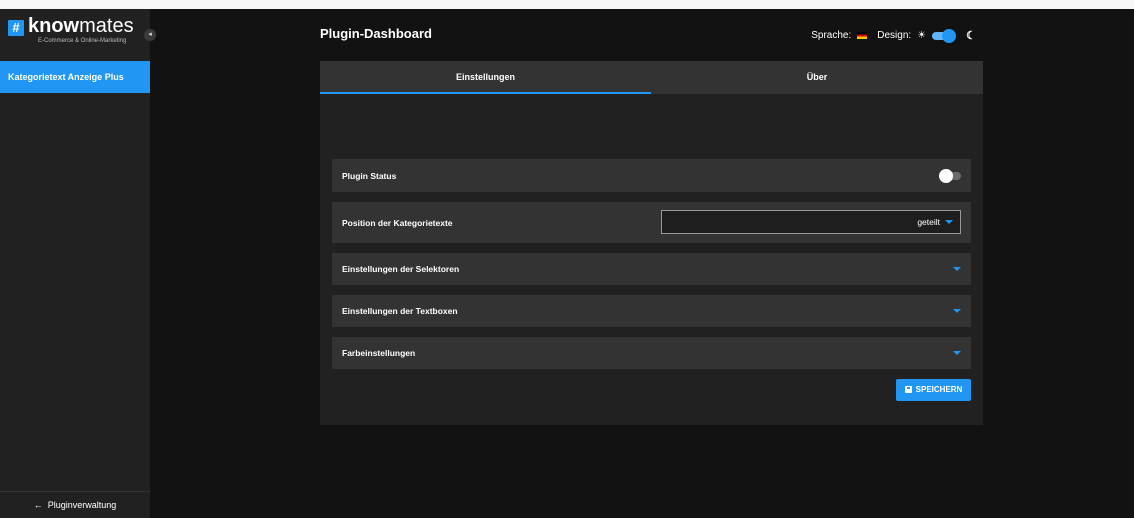 This screenshot has height=518, width=1134. What do you see at coordinates (150, 35) in the screenshot?
I see `chevron-left-icon: ◂` at bounding box center [150, 35].